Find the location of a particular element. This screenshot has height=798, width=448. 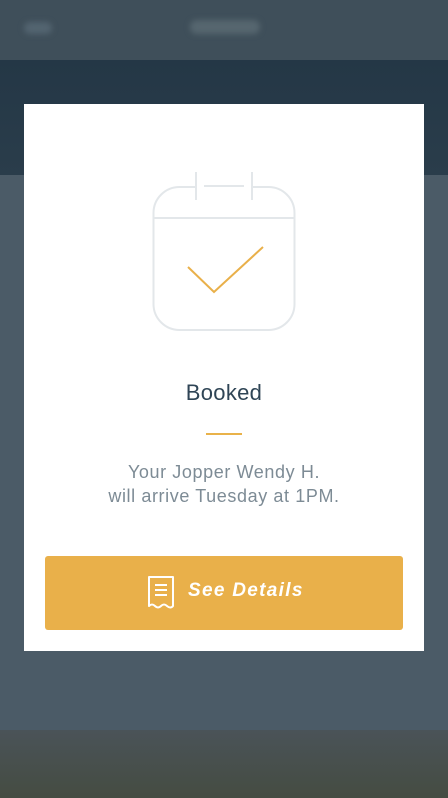

background-back-button is located at coordinates (38, 28).